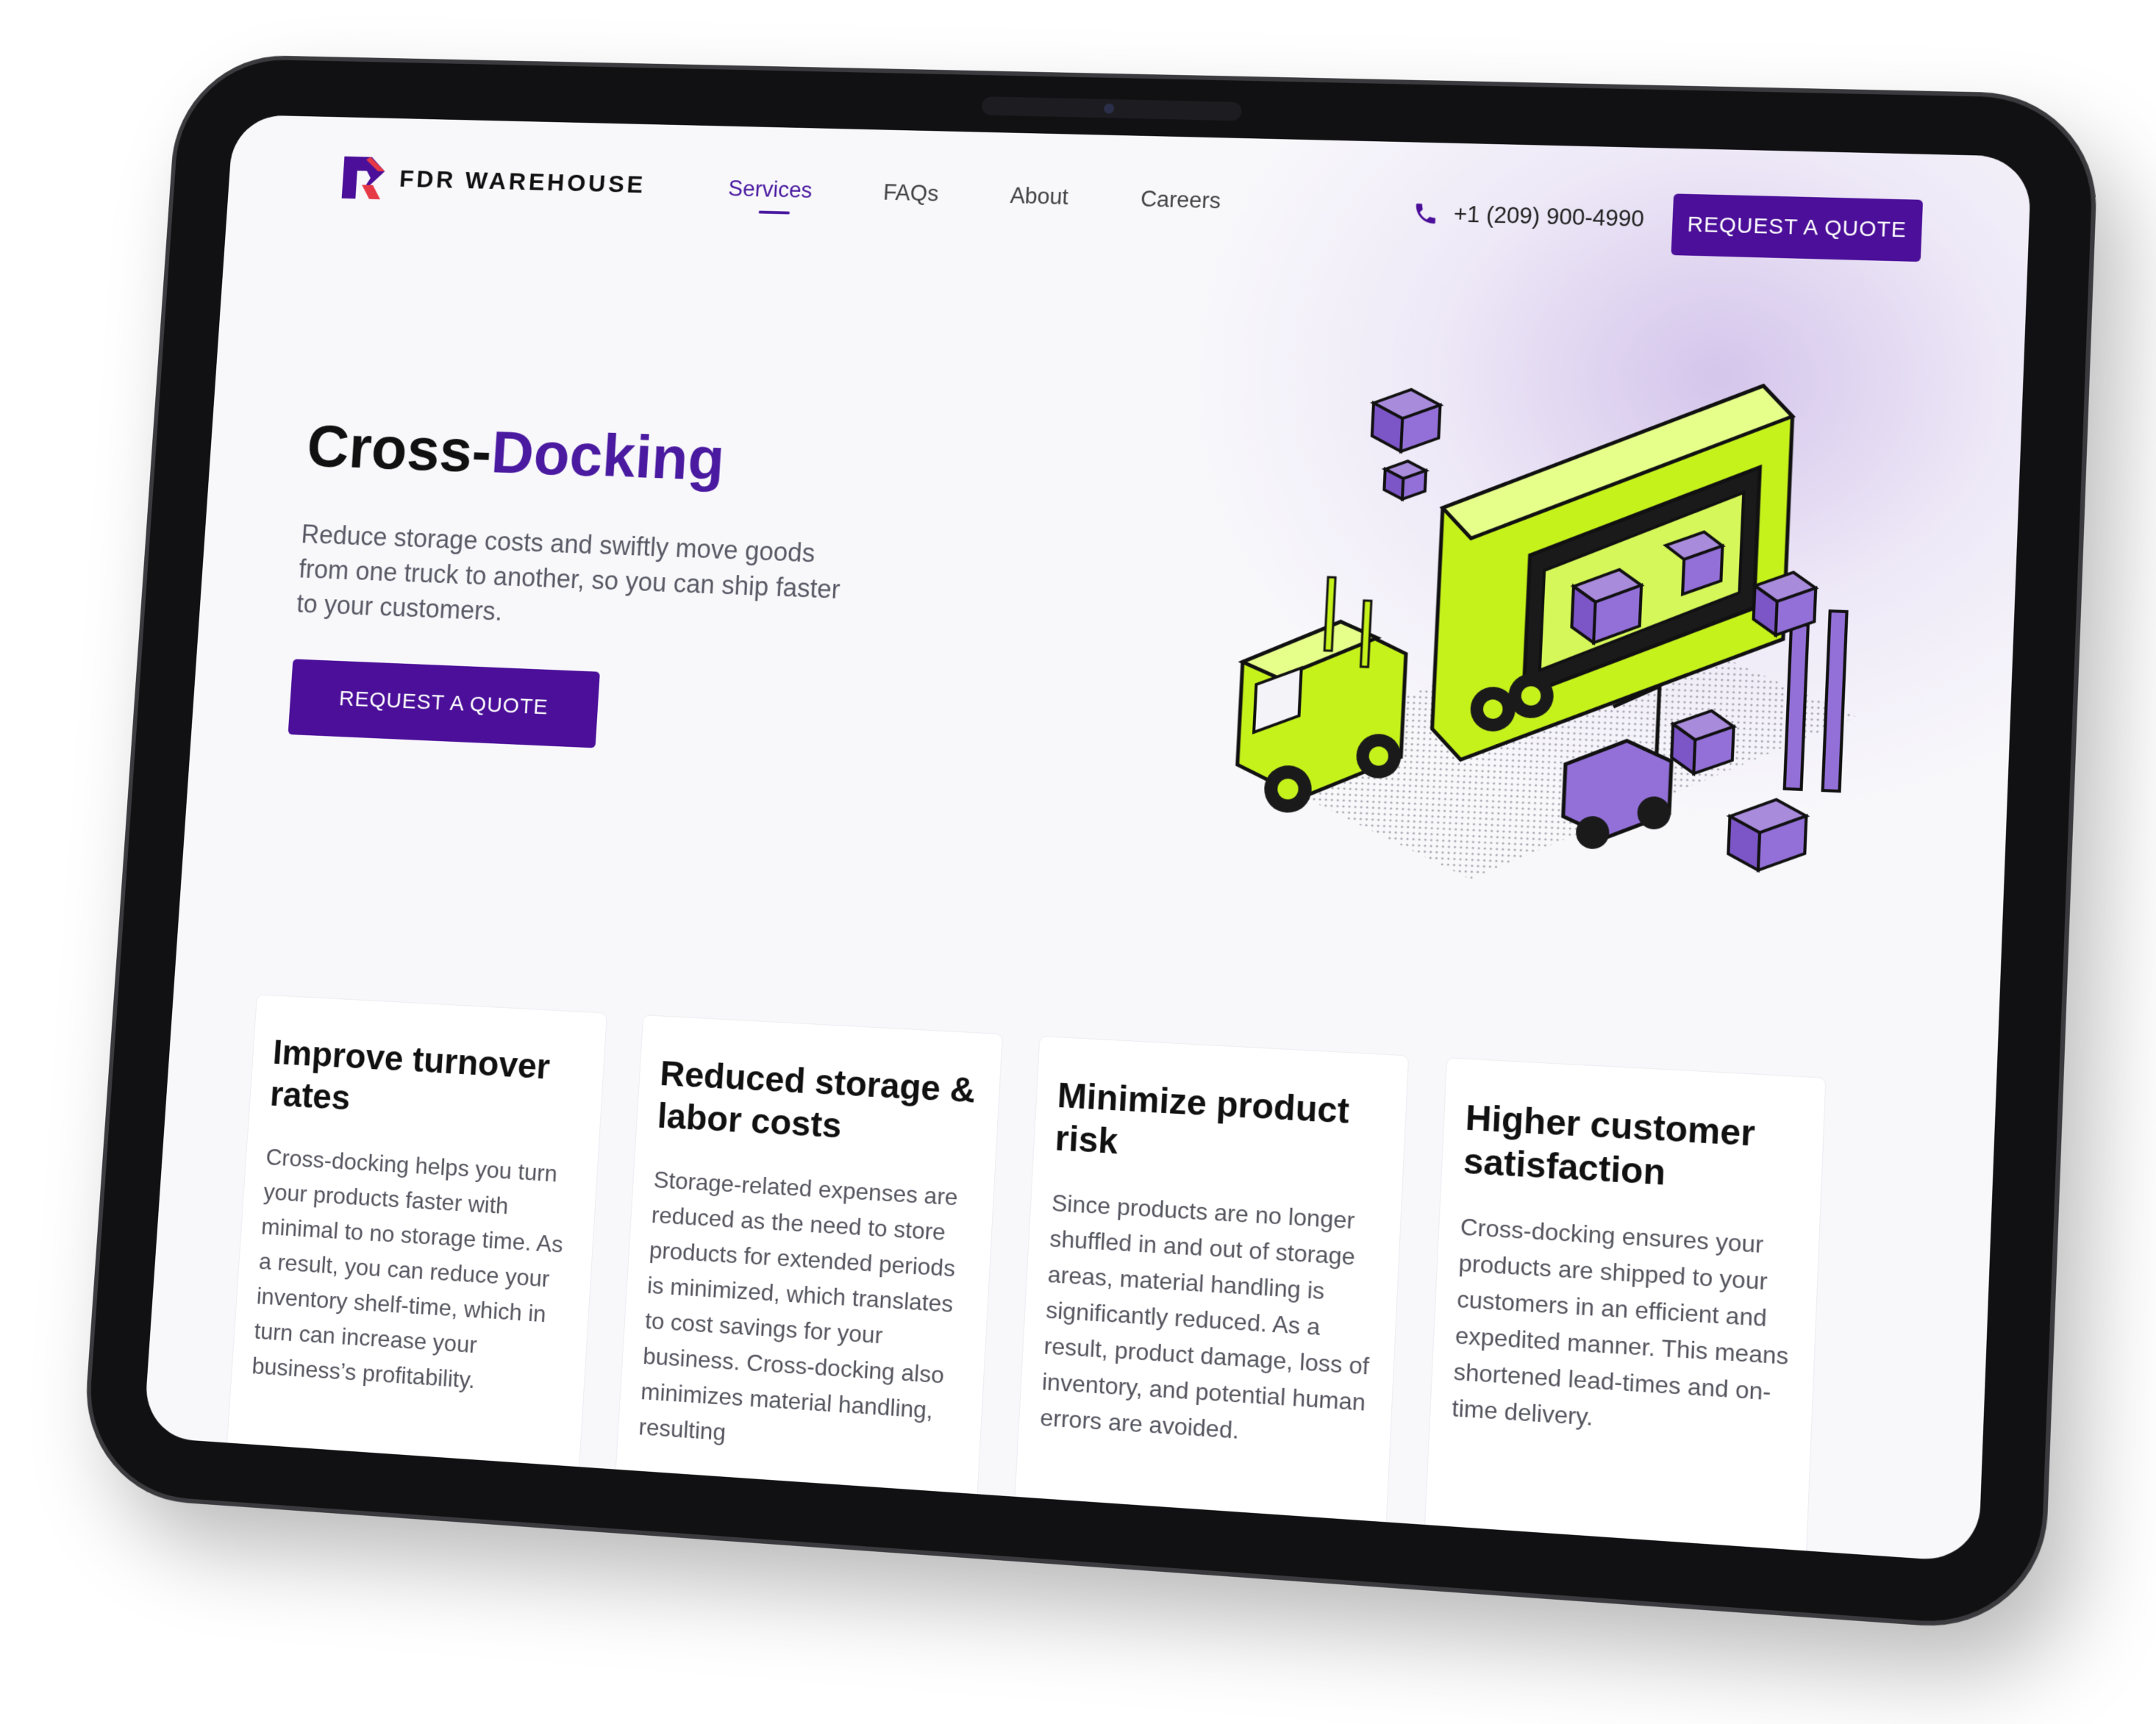 Image resolution: width=2156 pixels, height=1724 pixels. I want to click on phone-icon, so click(1426, 213).